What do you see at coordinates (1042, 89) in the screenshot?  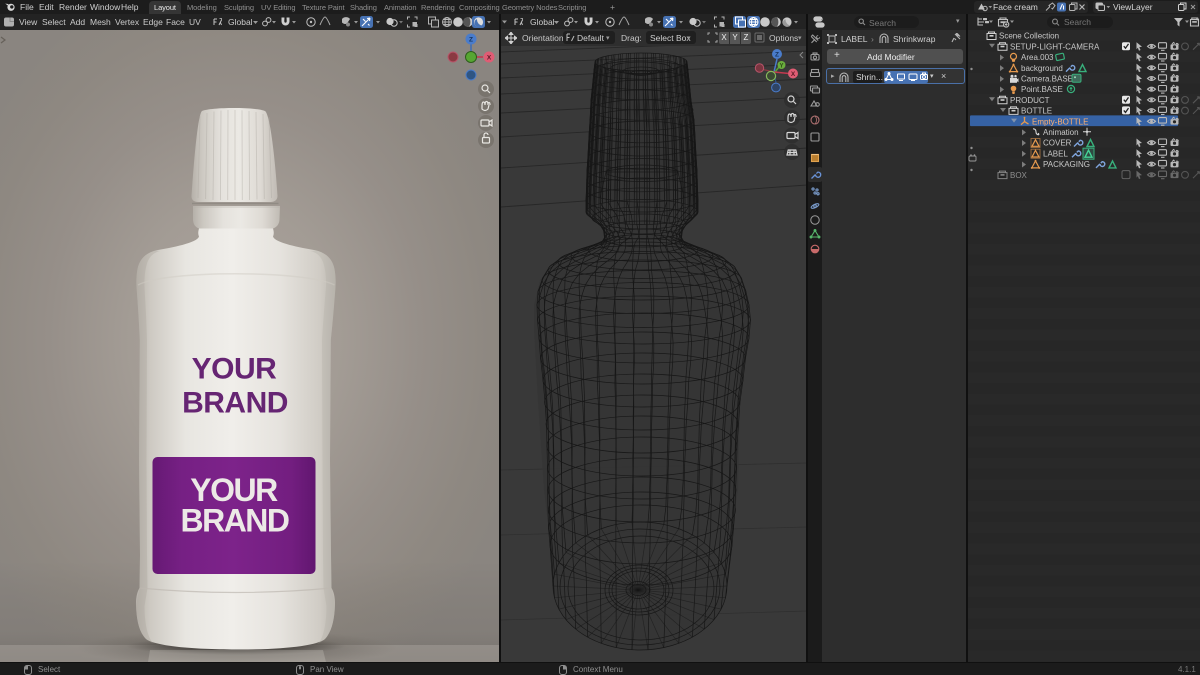 I see `svg-text: Point.BASE` at bounding box center [1042, 89].